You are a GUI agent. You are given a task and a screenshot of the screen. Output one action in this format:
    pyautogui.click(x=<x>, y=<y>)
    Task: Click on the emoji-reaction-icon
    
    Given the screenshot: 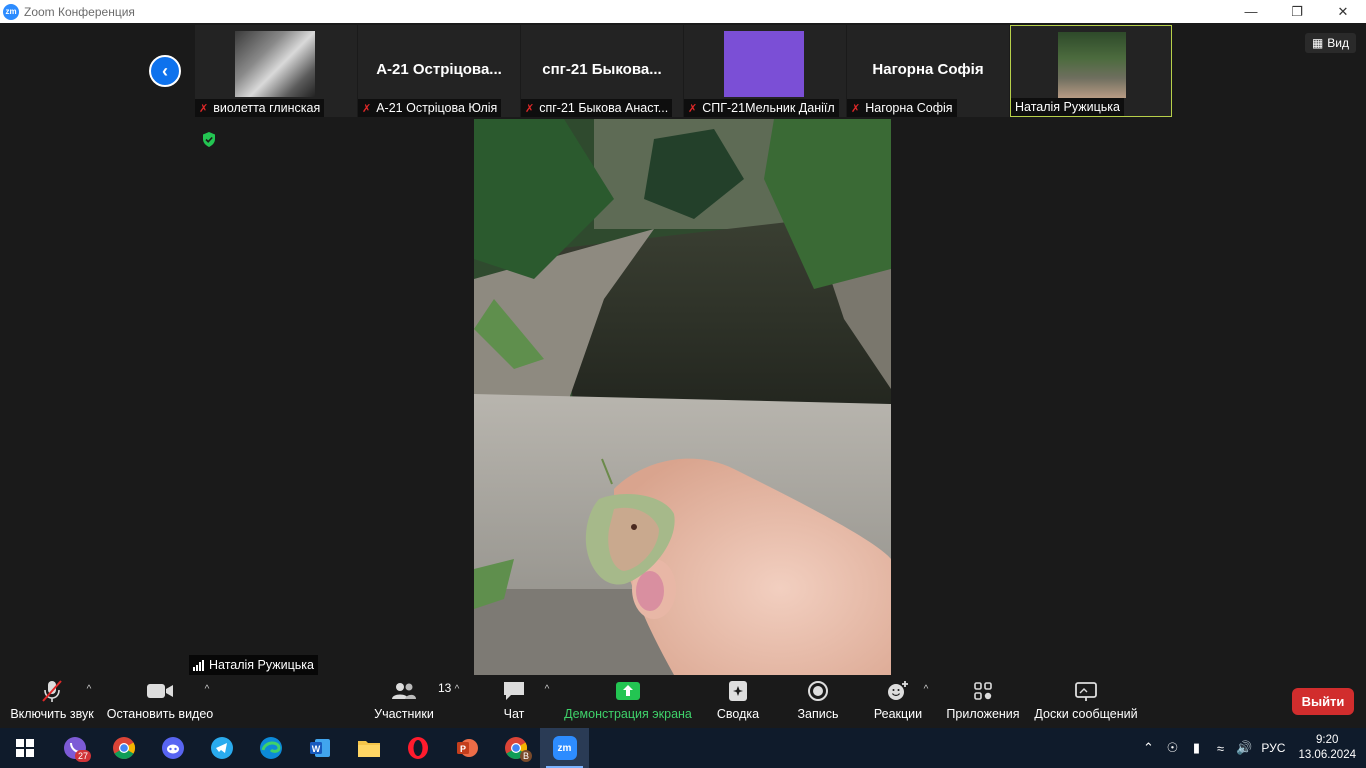 What is the action you would take?
    pyautogui.click(x=898, y=690)
    